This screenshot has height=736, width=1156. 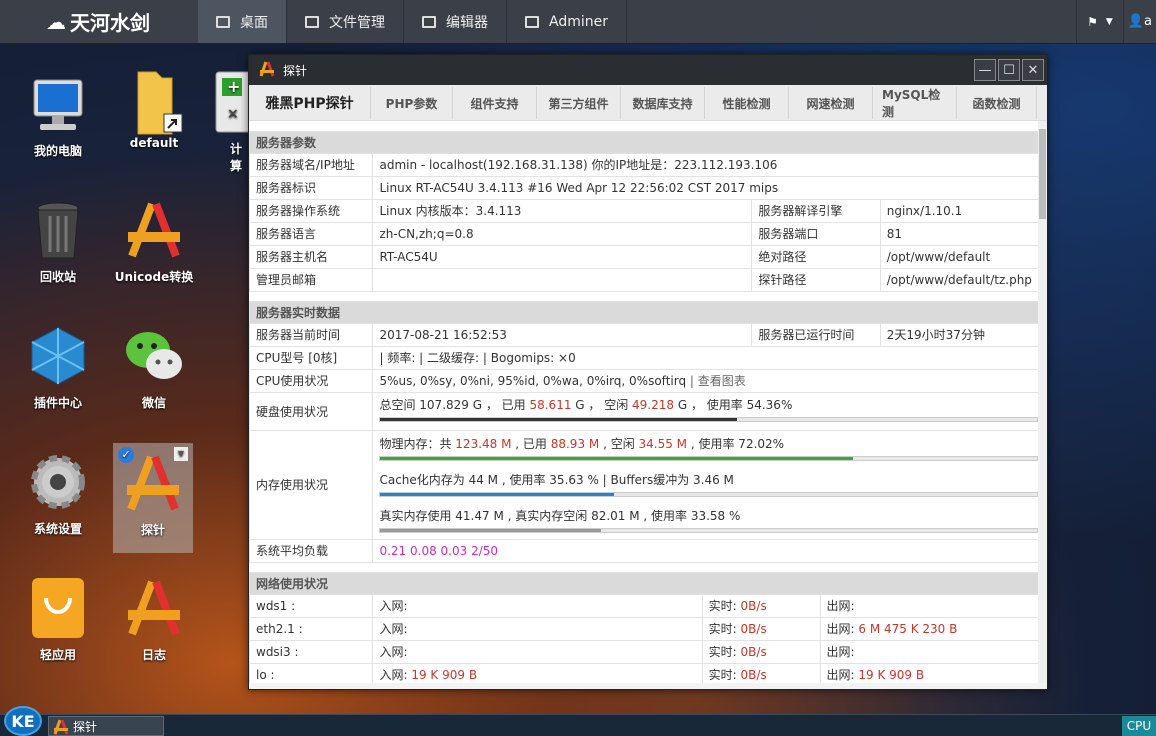 What do you see at coordinates (223, 21) in the screenshot?
I see `monitor-icon` at bounding box center [223, 21].